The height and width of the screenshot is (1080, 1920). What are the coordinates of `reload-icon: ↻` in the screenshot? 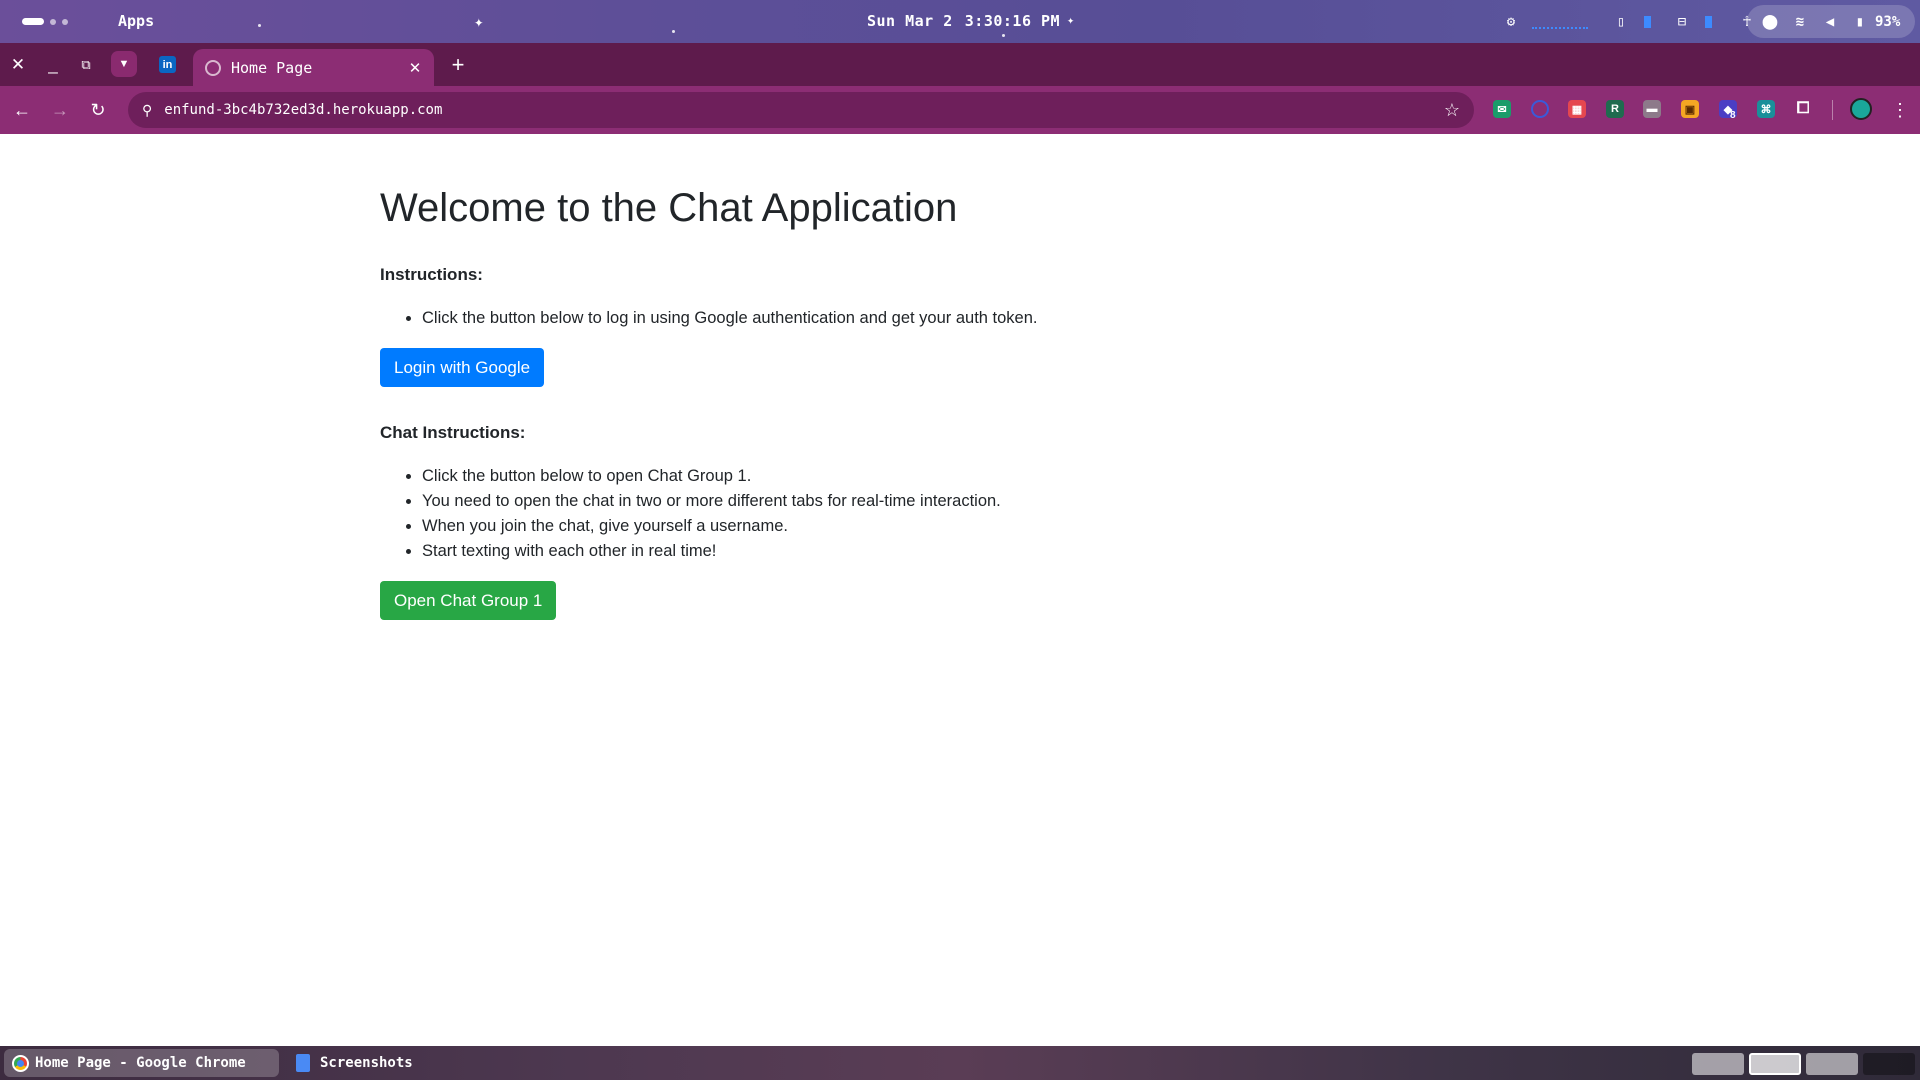 It's located at (98, 110).